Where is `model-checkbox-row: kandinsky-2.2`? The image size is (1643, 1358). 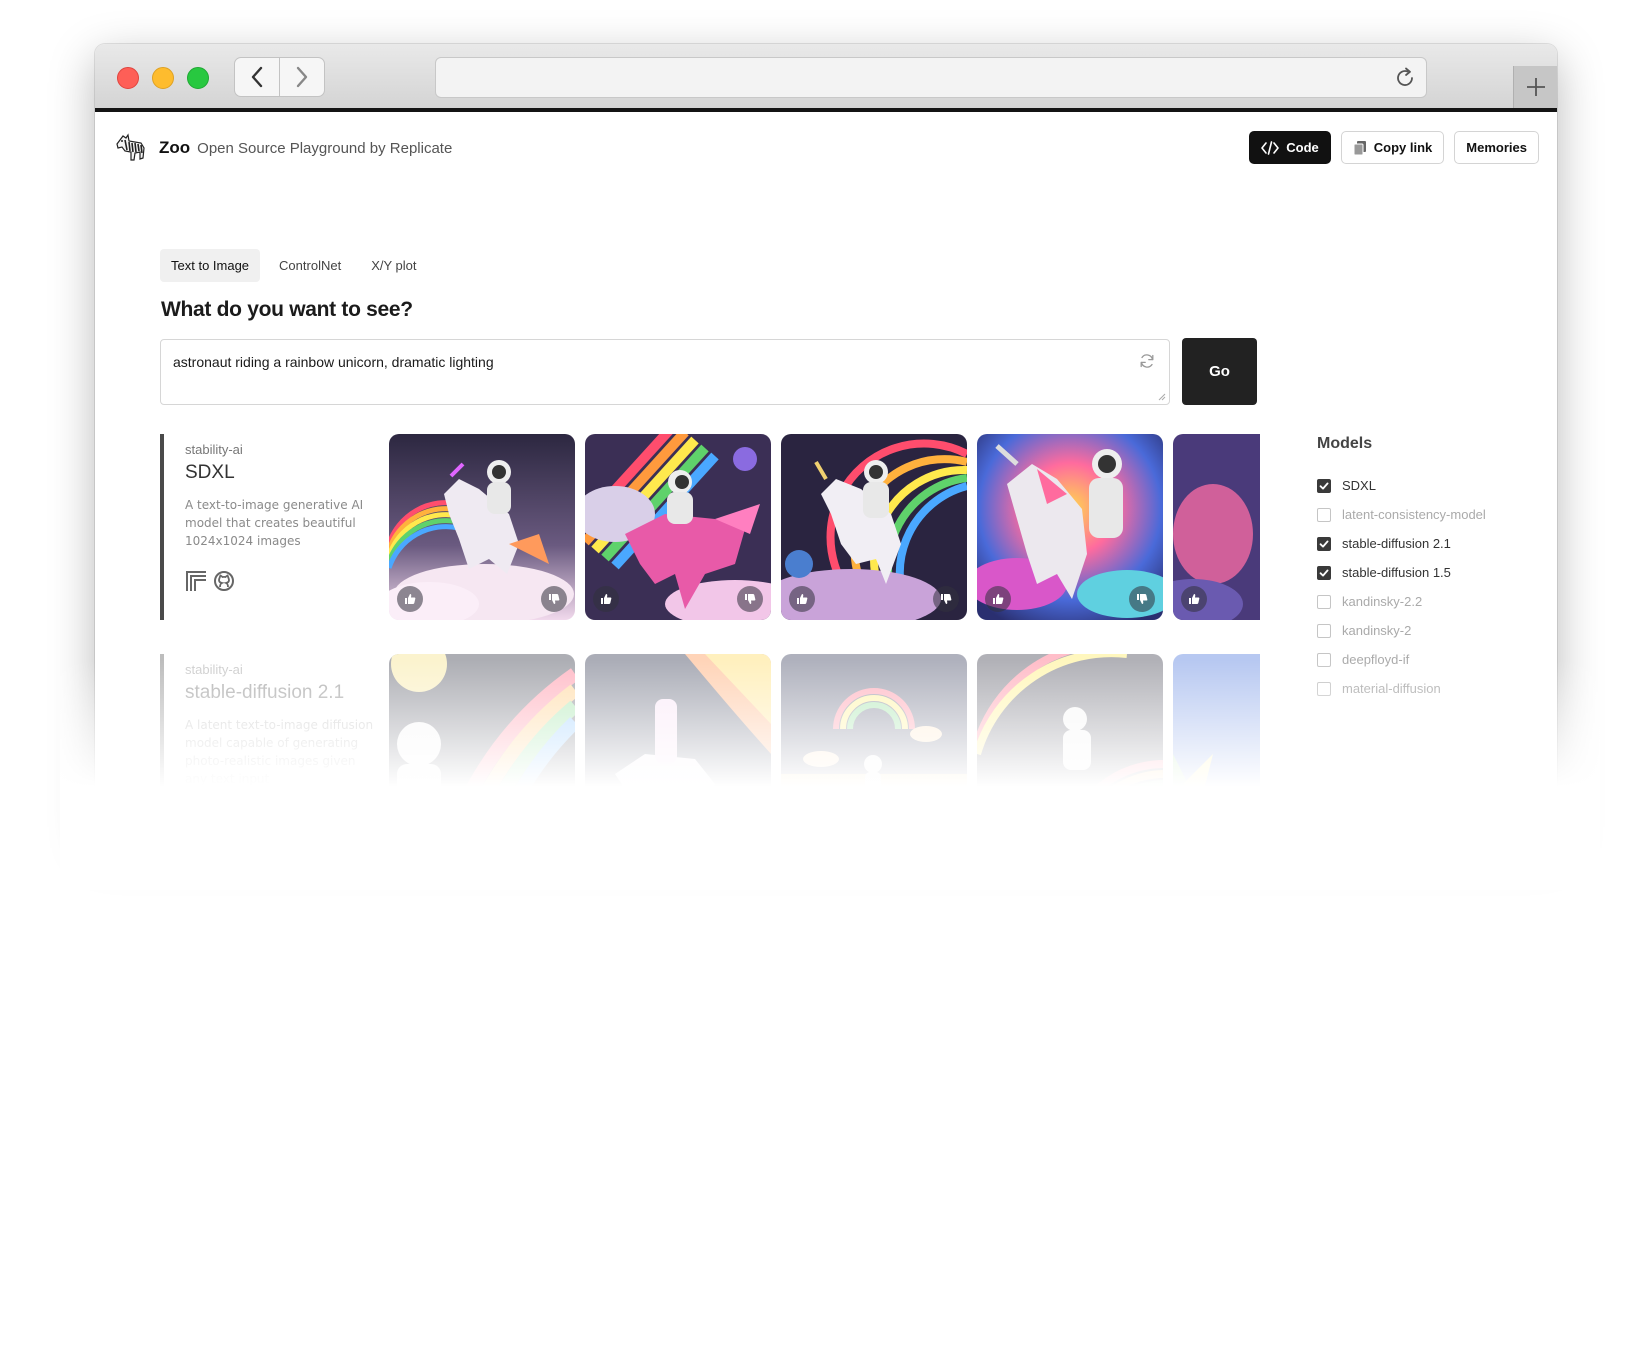 model-checkbox-row: kandinsky-2.2 is located at coordinates (1401, 601).